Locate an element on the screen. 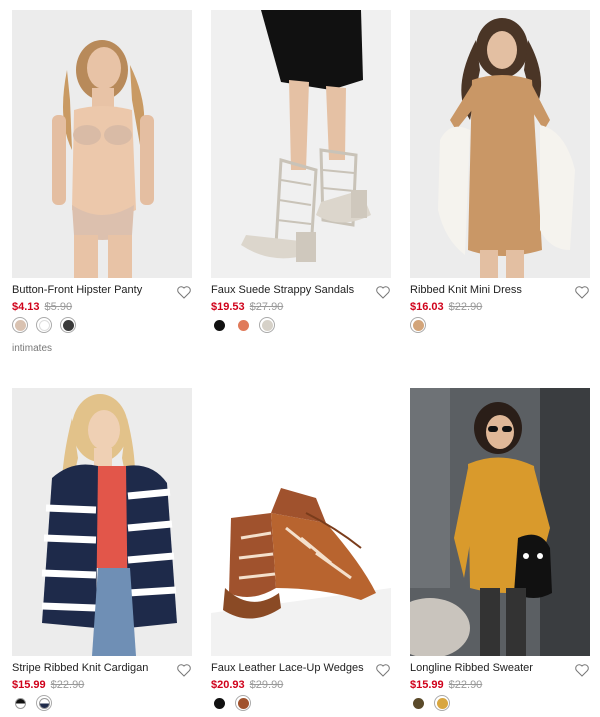 Image resolution: width=600 pixels, height=717 pixels. product-name: Ribbed Knit Mini Dress is located at coordinates (466, 290).